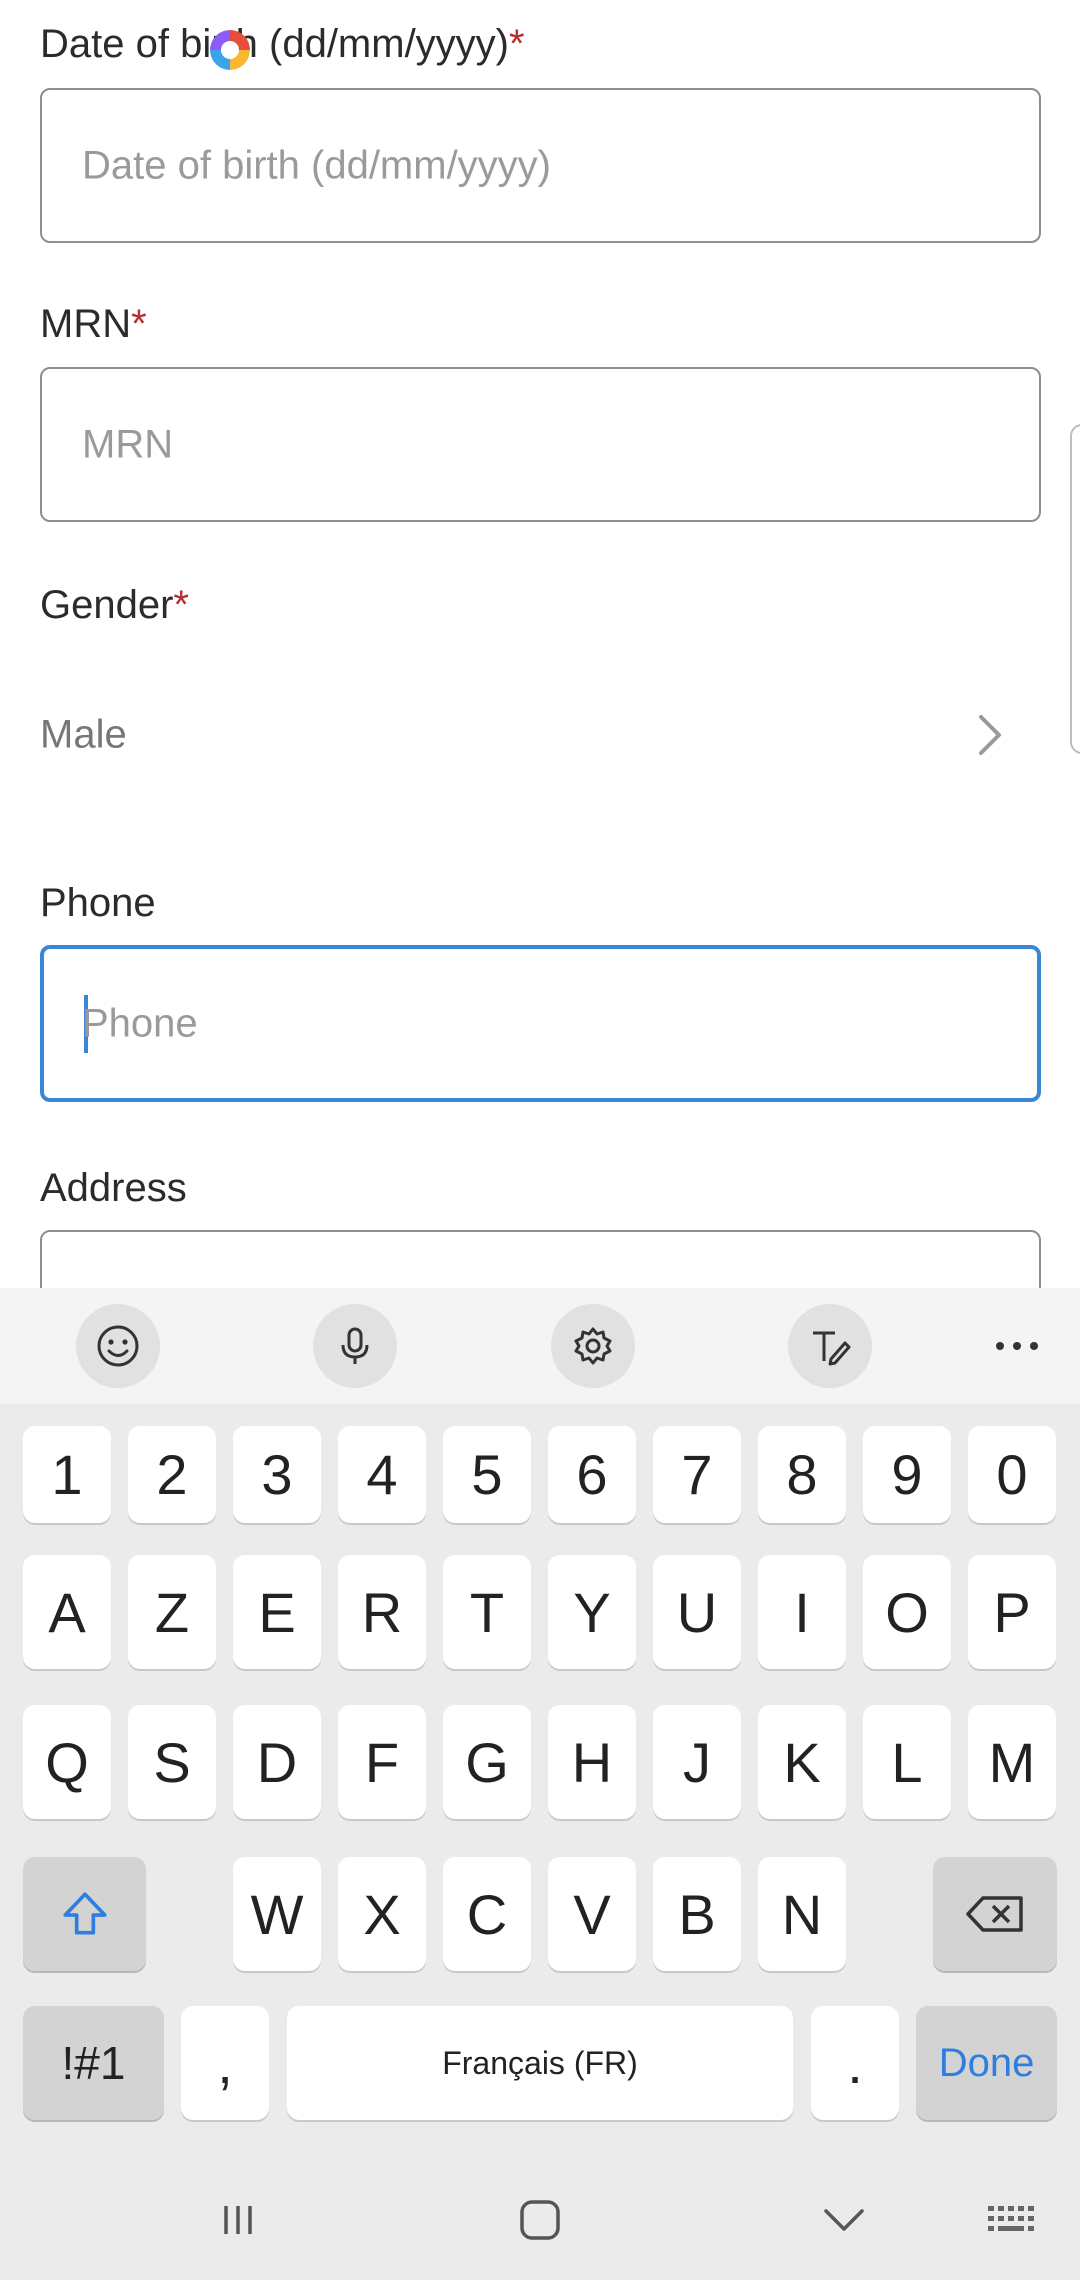 This screenshot has width=1080, height=2280. Describe the element at coordinates (118, 1346) in the screenshot. I see `emoji-icon` at that location.